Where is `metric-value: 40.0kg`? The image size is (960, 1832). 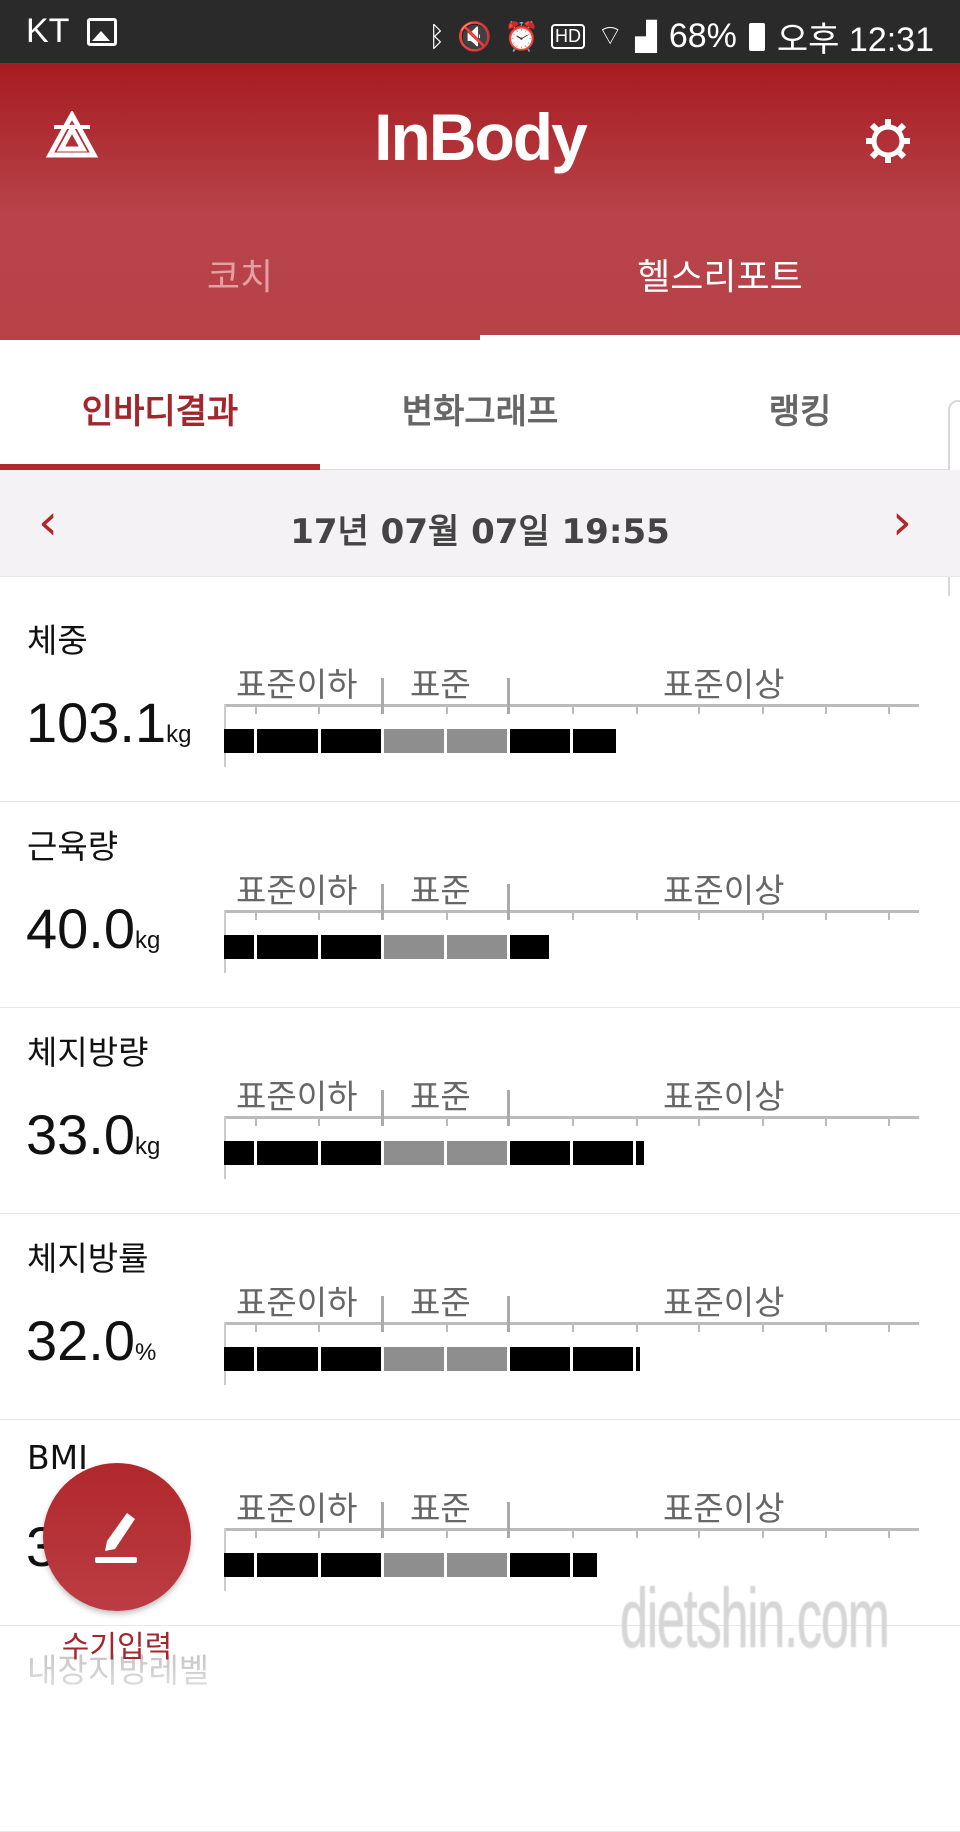 metric-value: 40.0kg is located at coordinates (93, 928).